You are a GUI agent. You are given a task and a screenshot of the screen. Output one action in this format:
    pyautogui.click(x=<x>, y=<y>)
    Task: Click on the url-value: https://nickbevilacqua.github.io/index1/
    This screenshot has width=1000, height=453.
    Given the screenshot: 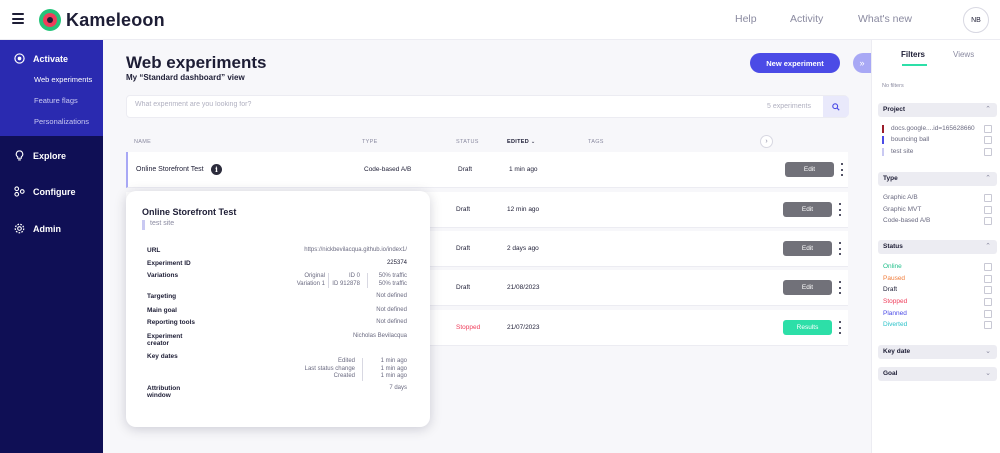 What is the action you would take?
    pyautogui.click(x=355, y=250)
    